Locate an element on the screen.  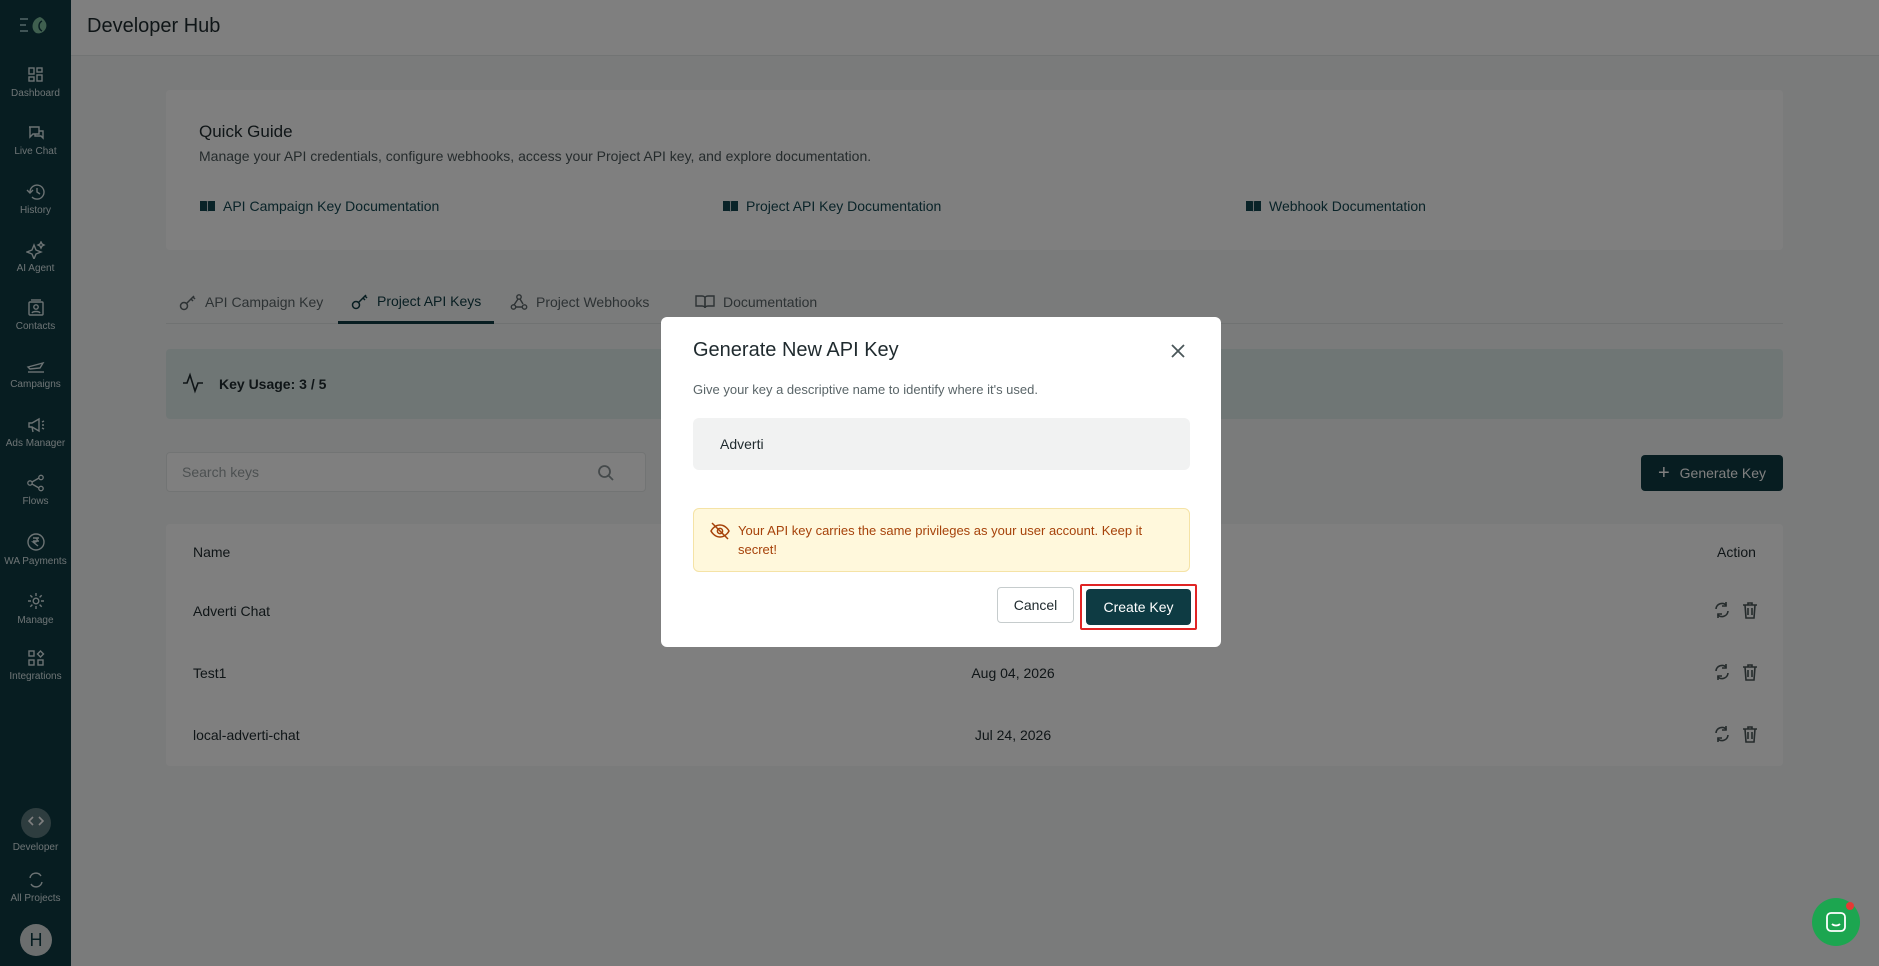
key-name-field is located at coordinates (941, 444).